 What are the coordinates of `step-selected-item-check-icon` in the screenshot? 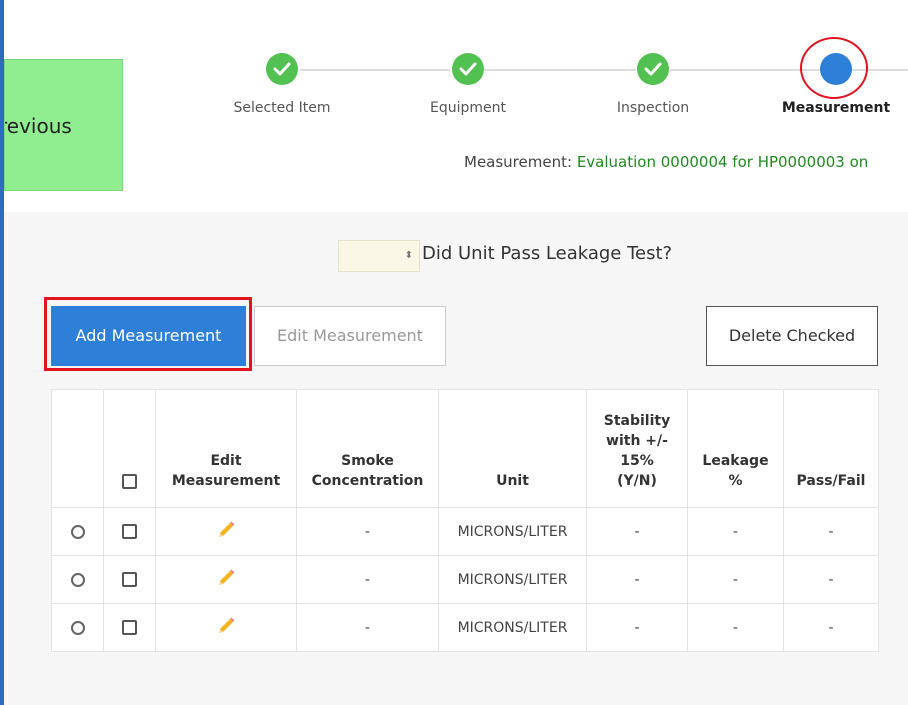 It's located at (282, 69).